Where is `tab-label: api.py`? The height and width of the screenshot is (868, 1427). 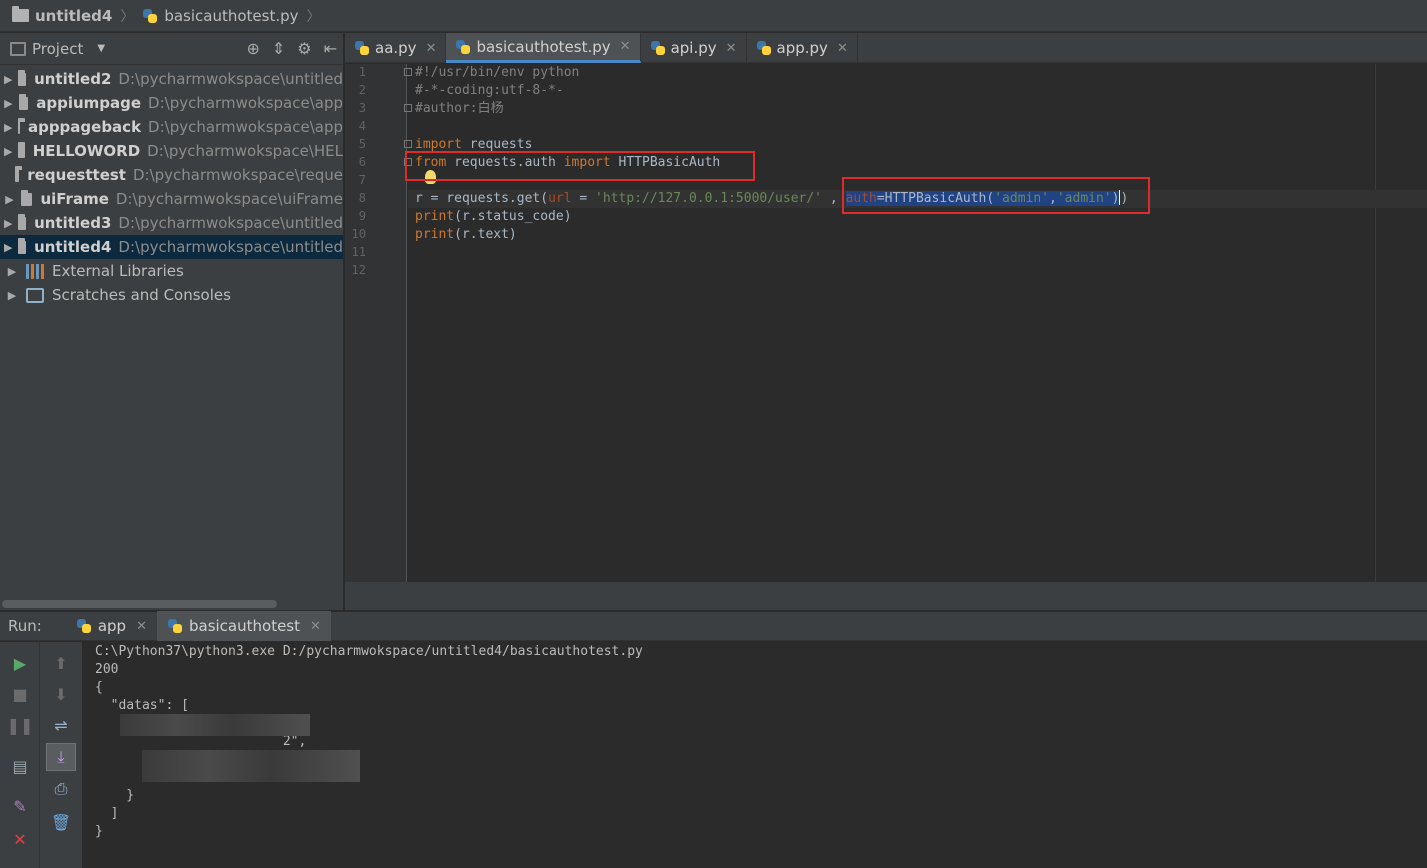
tab-label: api.py is located at coordinates (693, 48).